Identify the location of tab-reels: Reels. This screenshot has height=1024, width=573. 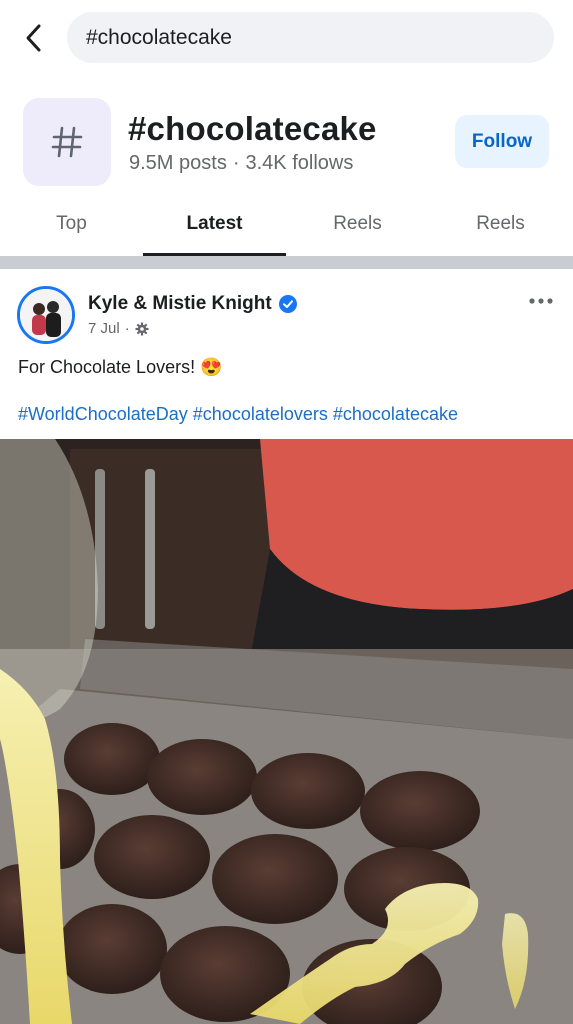
(357, 227).